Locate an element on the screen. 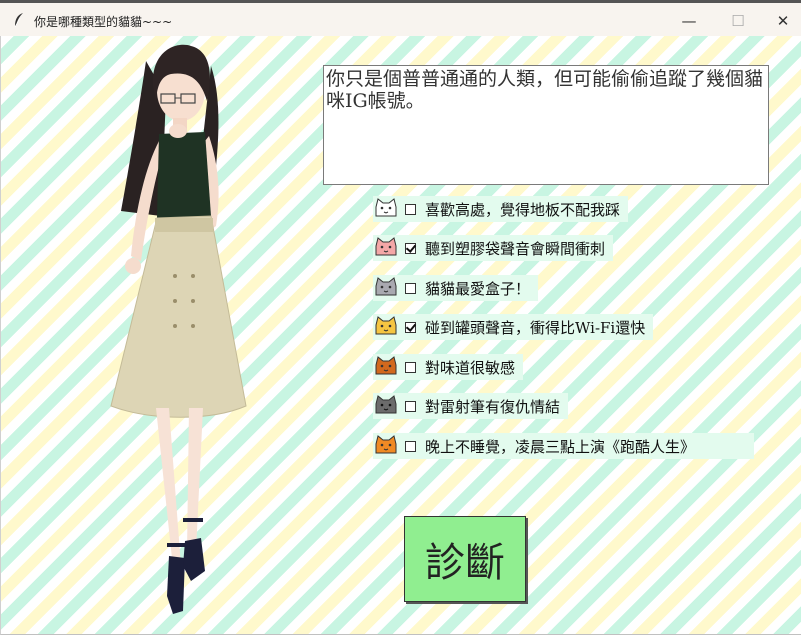 The image size is (801, 635). yellow-cat-icon is located at coordinates (386, 325).